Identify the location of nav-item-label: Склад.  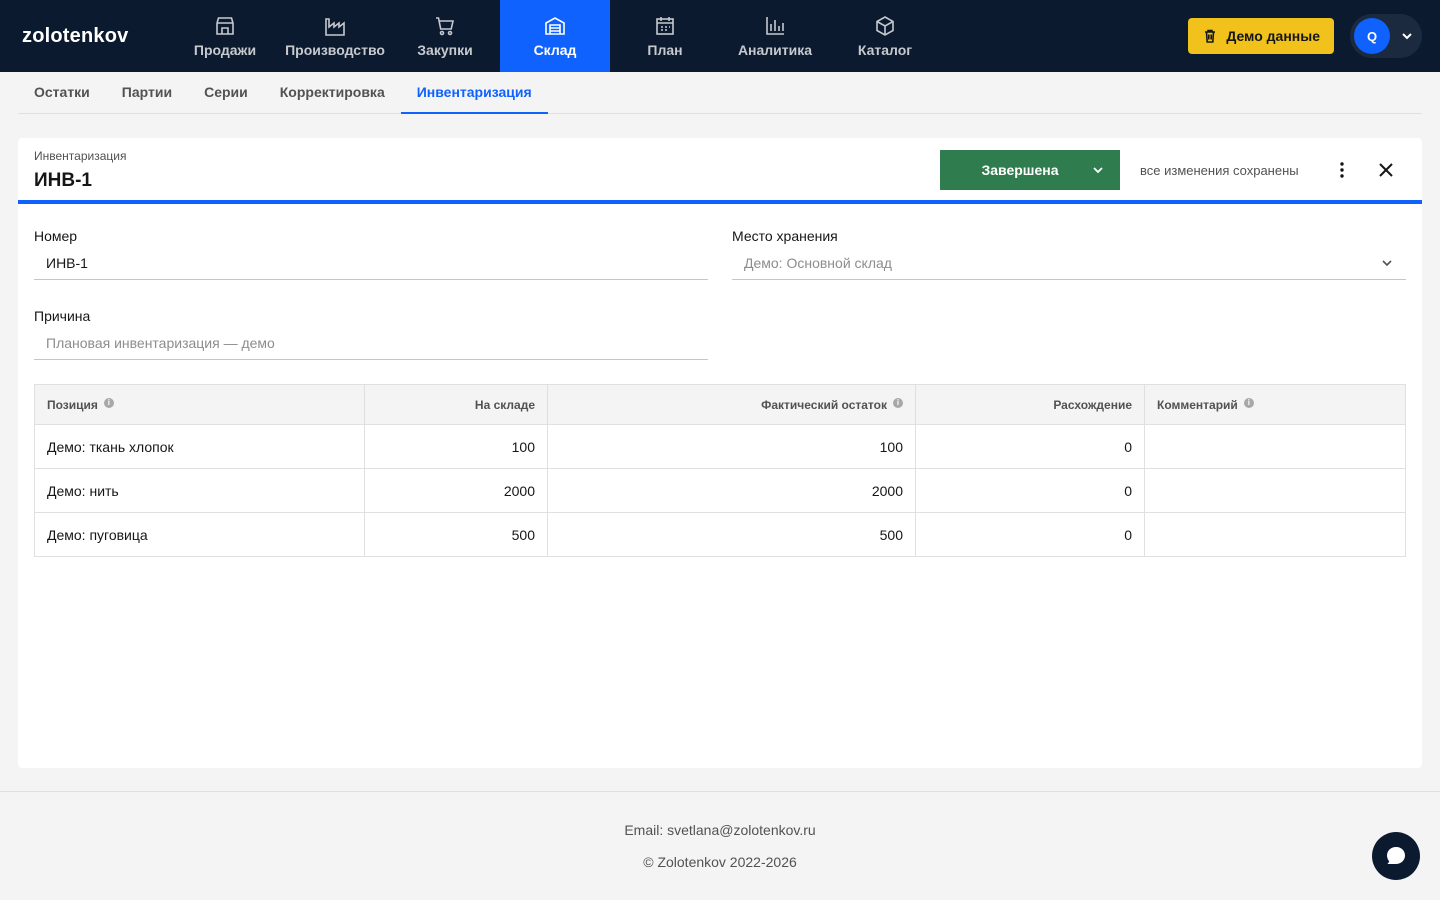
(555, 50).